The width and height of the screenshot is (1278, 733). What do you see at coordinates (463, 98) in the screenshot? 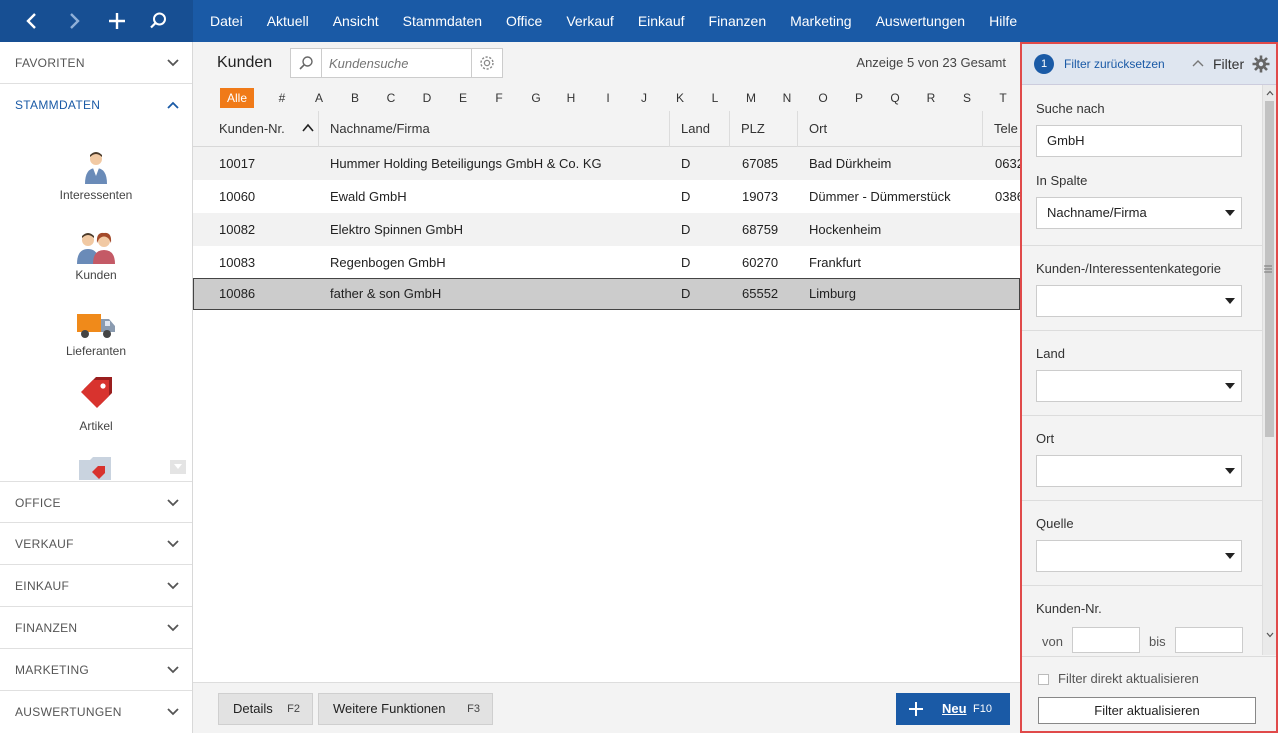
I see `alpha-filter-e: E` at bounding box center [463, 98].